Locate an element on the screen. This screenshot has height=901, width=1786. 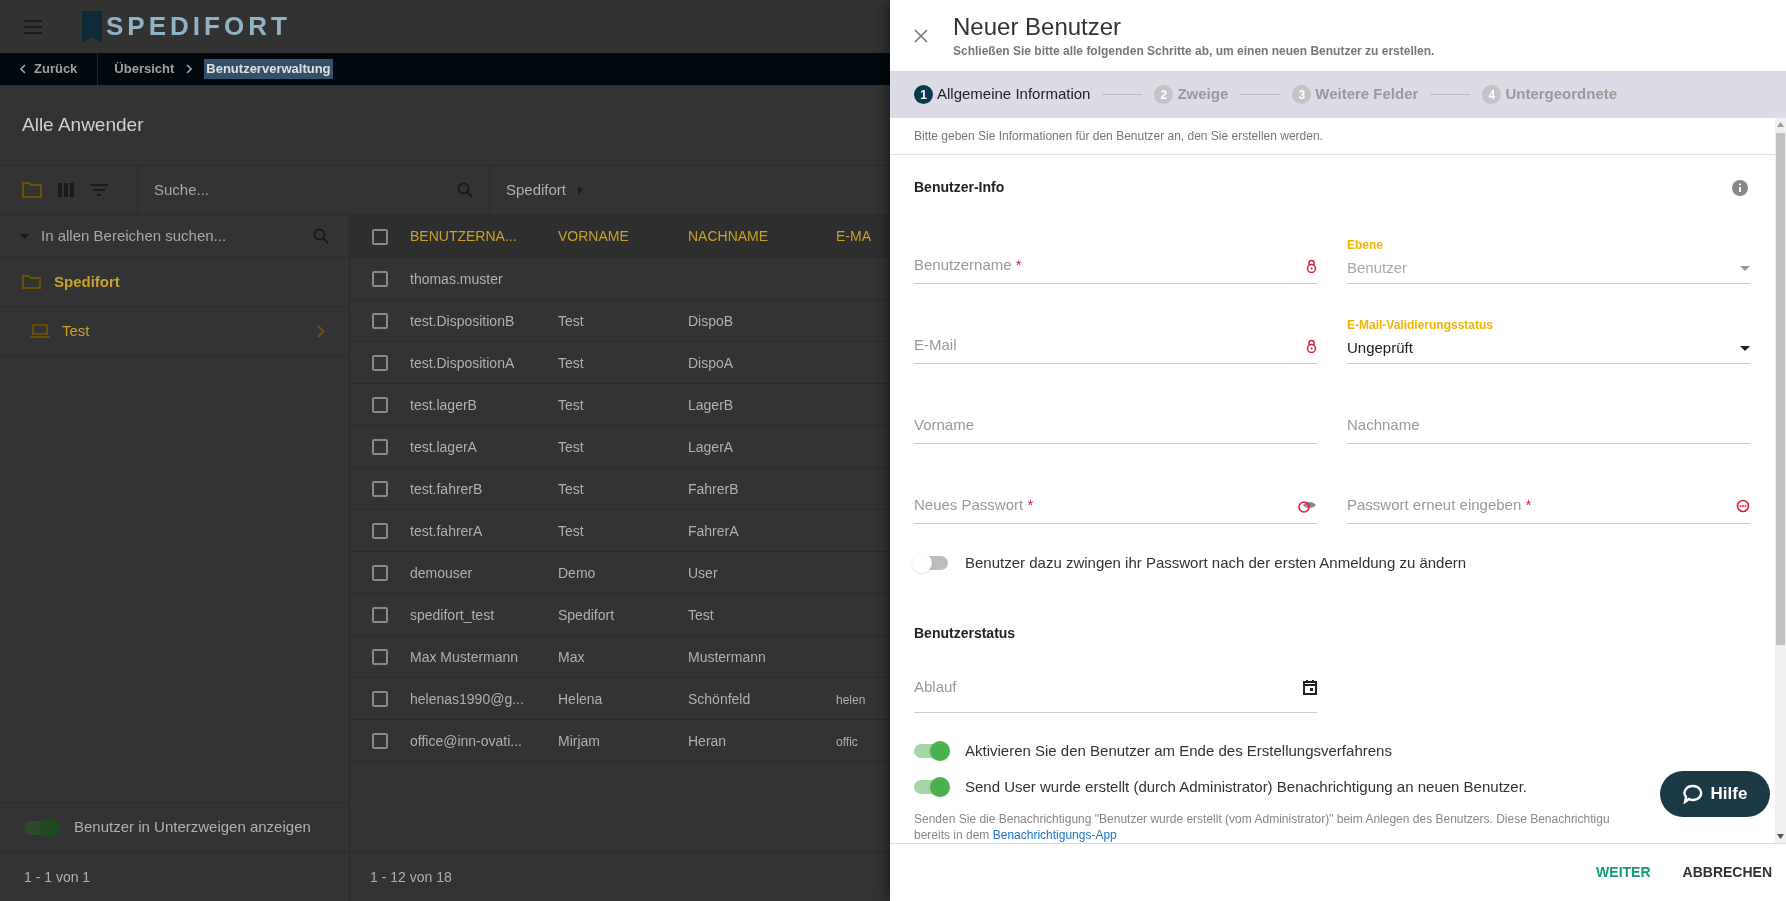
breadcrumb-link: Übersicht is located at coordinates (144, 69).